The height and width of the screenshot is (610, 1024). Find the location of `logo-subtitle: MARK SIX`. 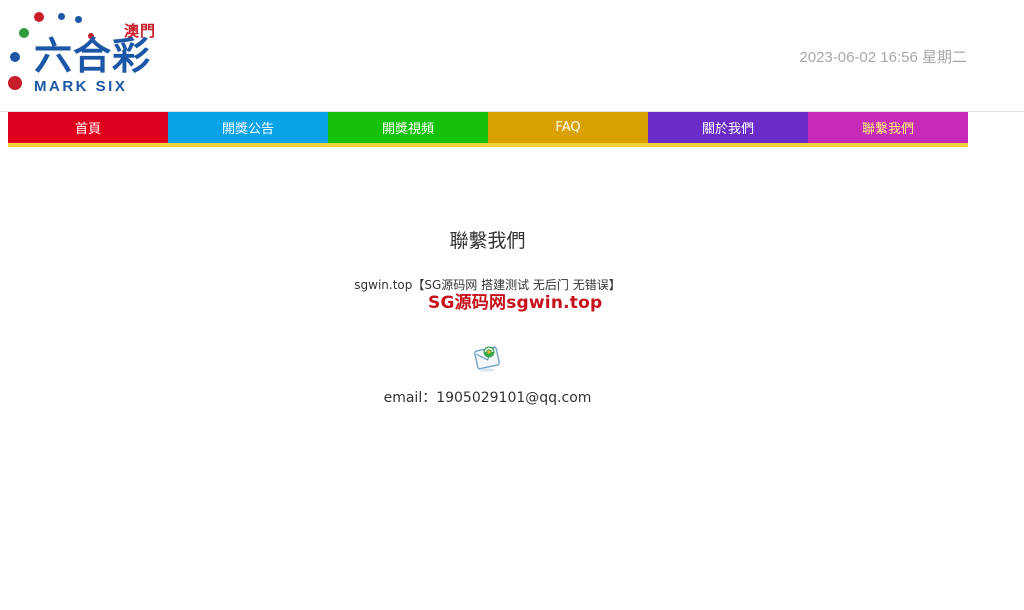

logo-subtitle: MARK SIX is located at coordinates (81, 86).